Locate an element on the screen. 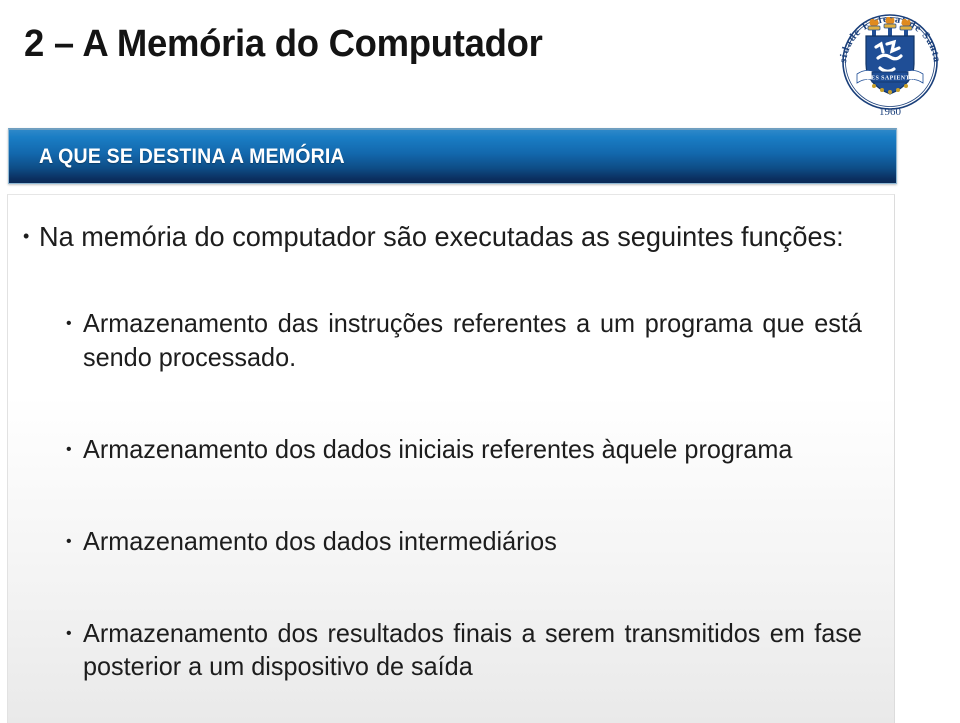 This screenshot has width=960, height=723. svg-text: 1960 is located at coordinates (890, 112).